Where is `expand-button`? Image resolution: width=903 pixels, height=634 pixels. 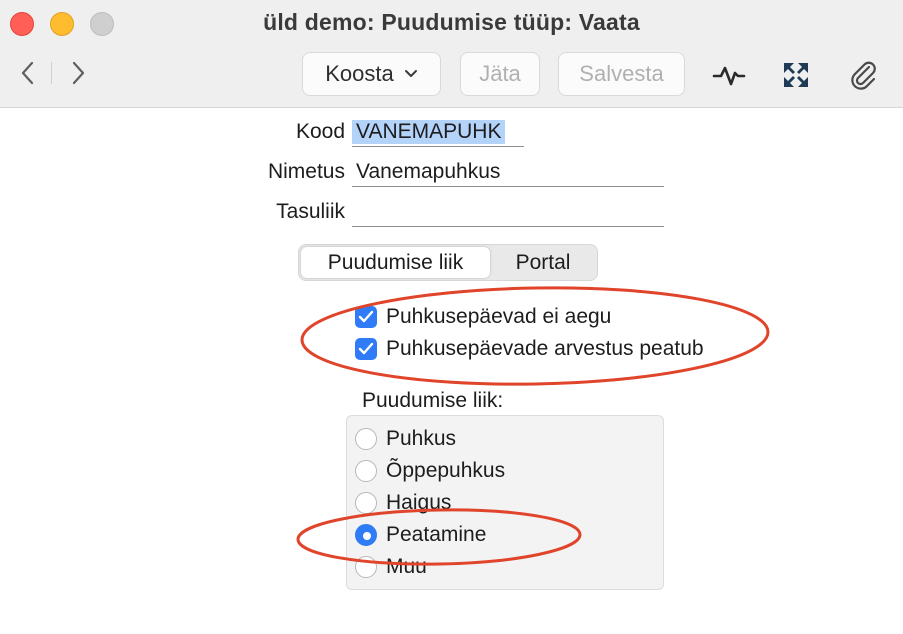 expand-button is located at coordinates (796, 75).